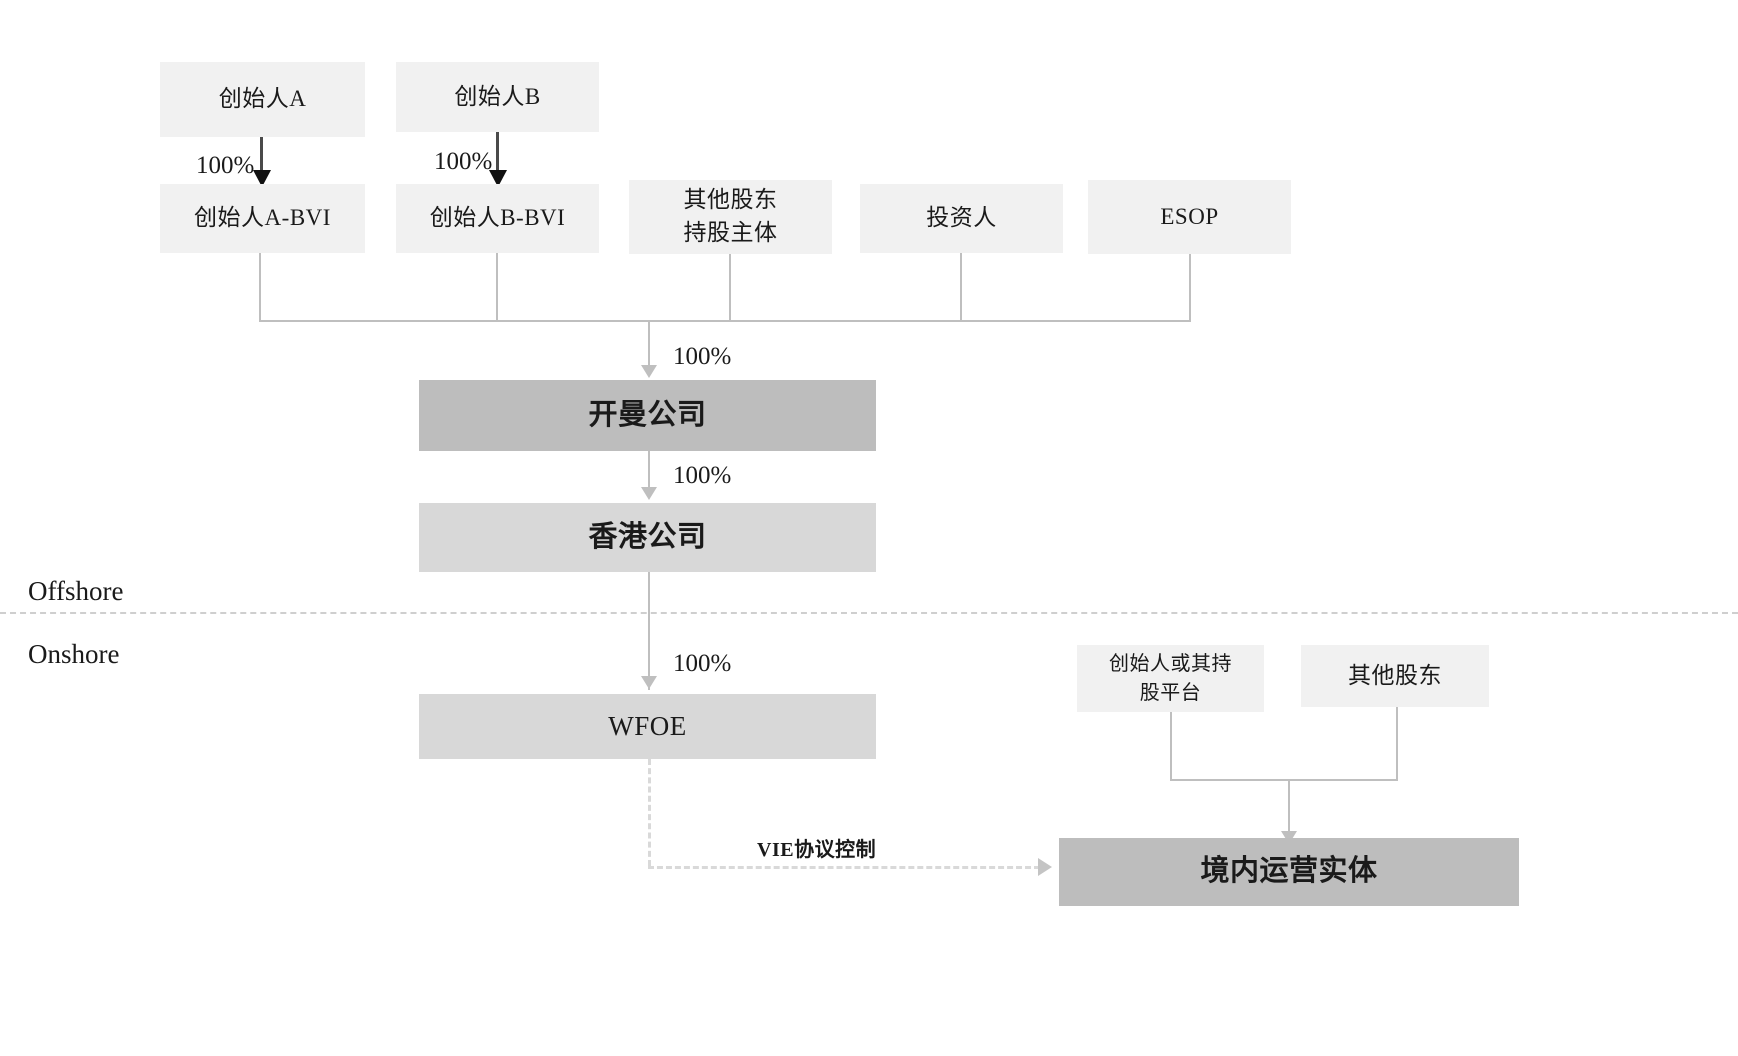  I want to click on edge-label-hk-to-wfoe-pct: 100%, so click(702, 663).